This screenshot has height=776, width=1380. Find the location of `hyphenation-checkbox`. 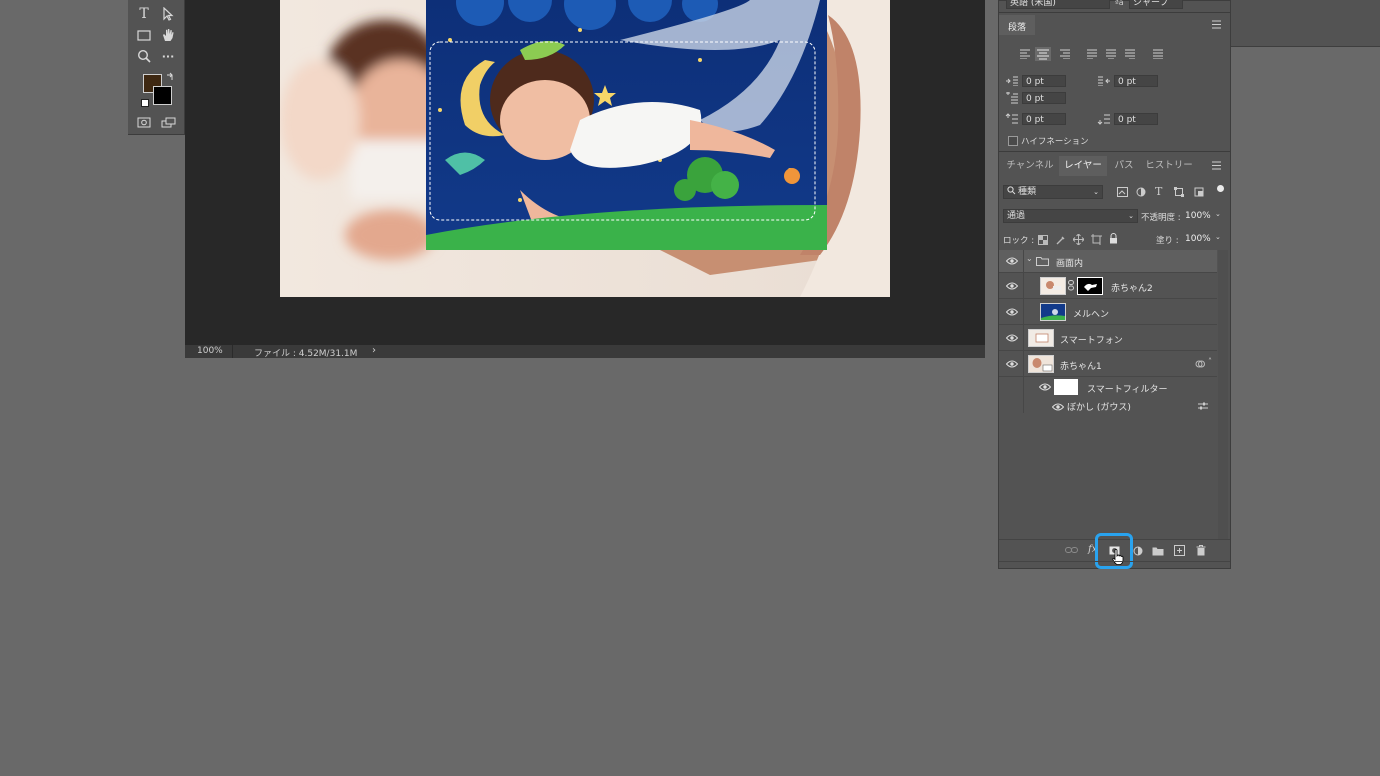

hyphenation-checkbox is located at coordinates (1013, 141).